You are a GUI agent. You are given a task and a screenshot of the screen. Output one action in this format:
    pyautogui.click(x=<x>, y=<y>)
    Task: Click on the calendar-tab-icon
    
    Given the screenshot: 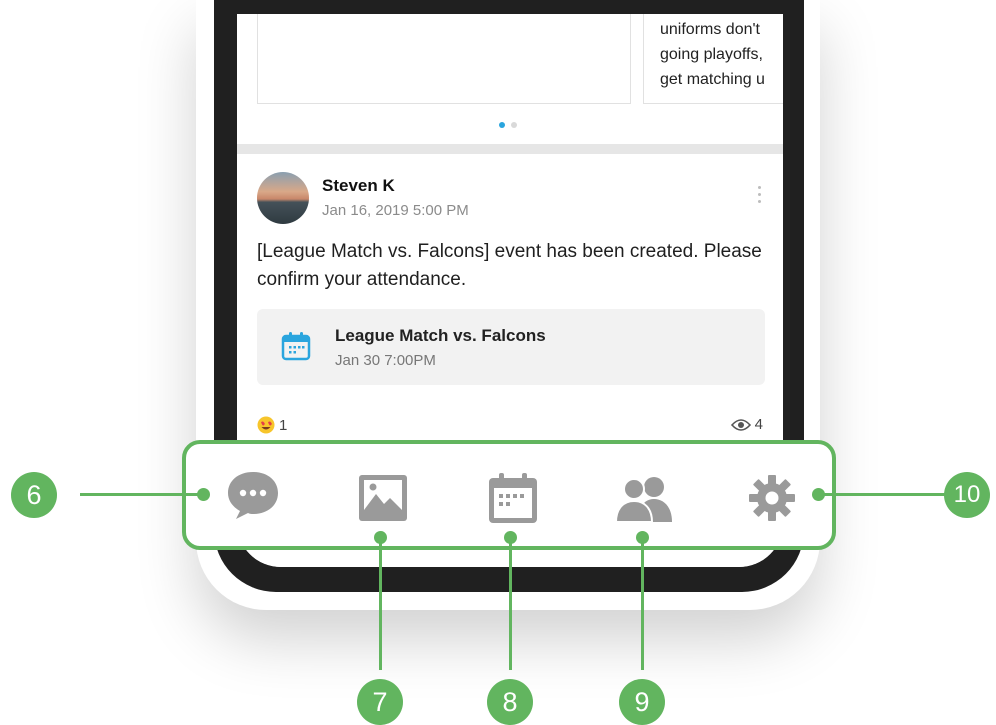 What is the action you would take?
    pyautogui.click(x=513, y=498)
    